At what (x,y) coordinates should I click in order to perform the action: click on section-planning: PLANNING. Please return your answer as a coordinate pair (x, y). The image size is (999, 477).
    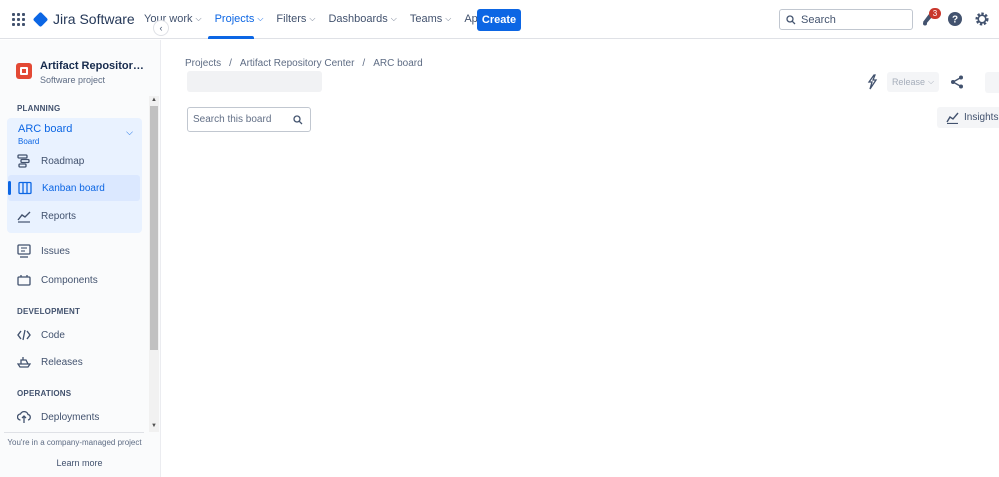
    Looking at the image, I should click on (39, 108).